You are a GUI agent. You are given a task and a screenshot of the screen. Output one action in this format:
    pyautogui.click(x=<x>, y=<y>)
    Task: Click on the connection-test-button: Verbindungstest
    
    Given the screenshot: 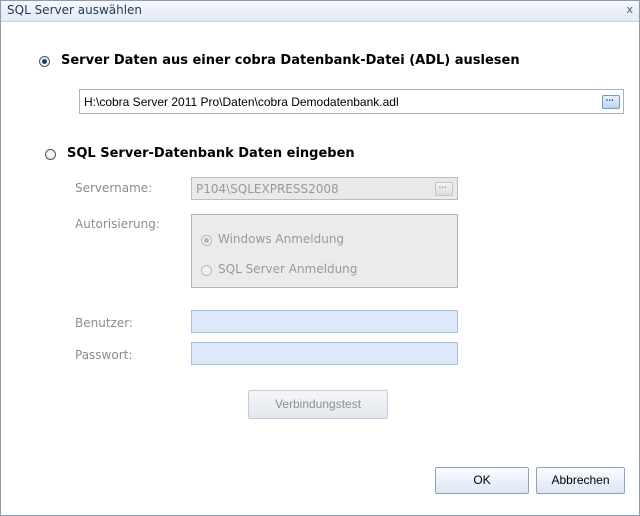 What is the action you would take?
    pyautogui.click(x=318, y=404)
    